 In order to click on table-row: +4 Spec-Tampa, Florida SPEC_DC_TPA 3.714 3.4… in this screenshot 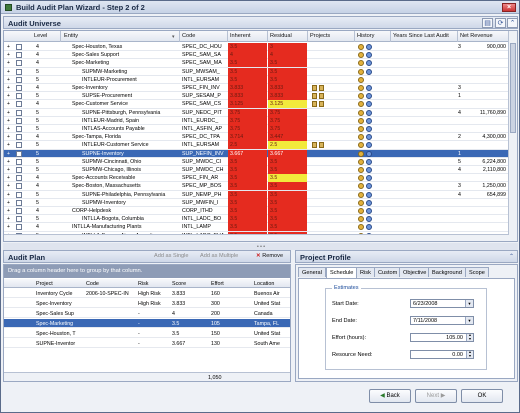, I will do `click(256, 137)`.